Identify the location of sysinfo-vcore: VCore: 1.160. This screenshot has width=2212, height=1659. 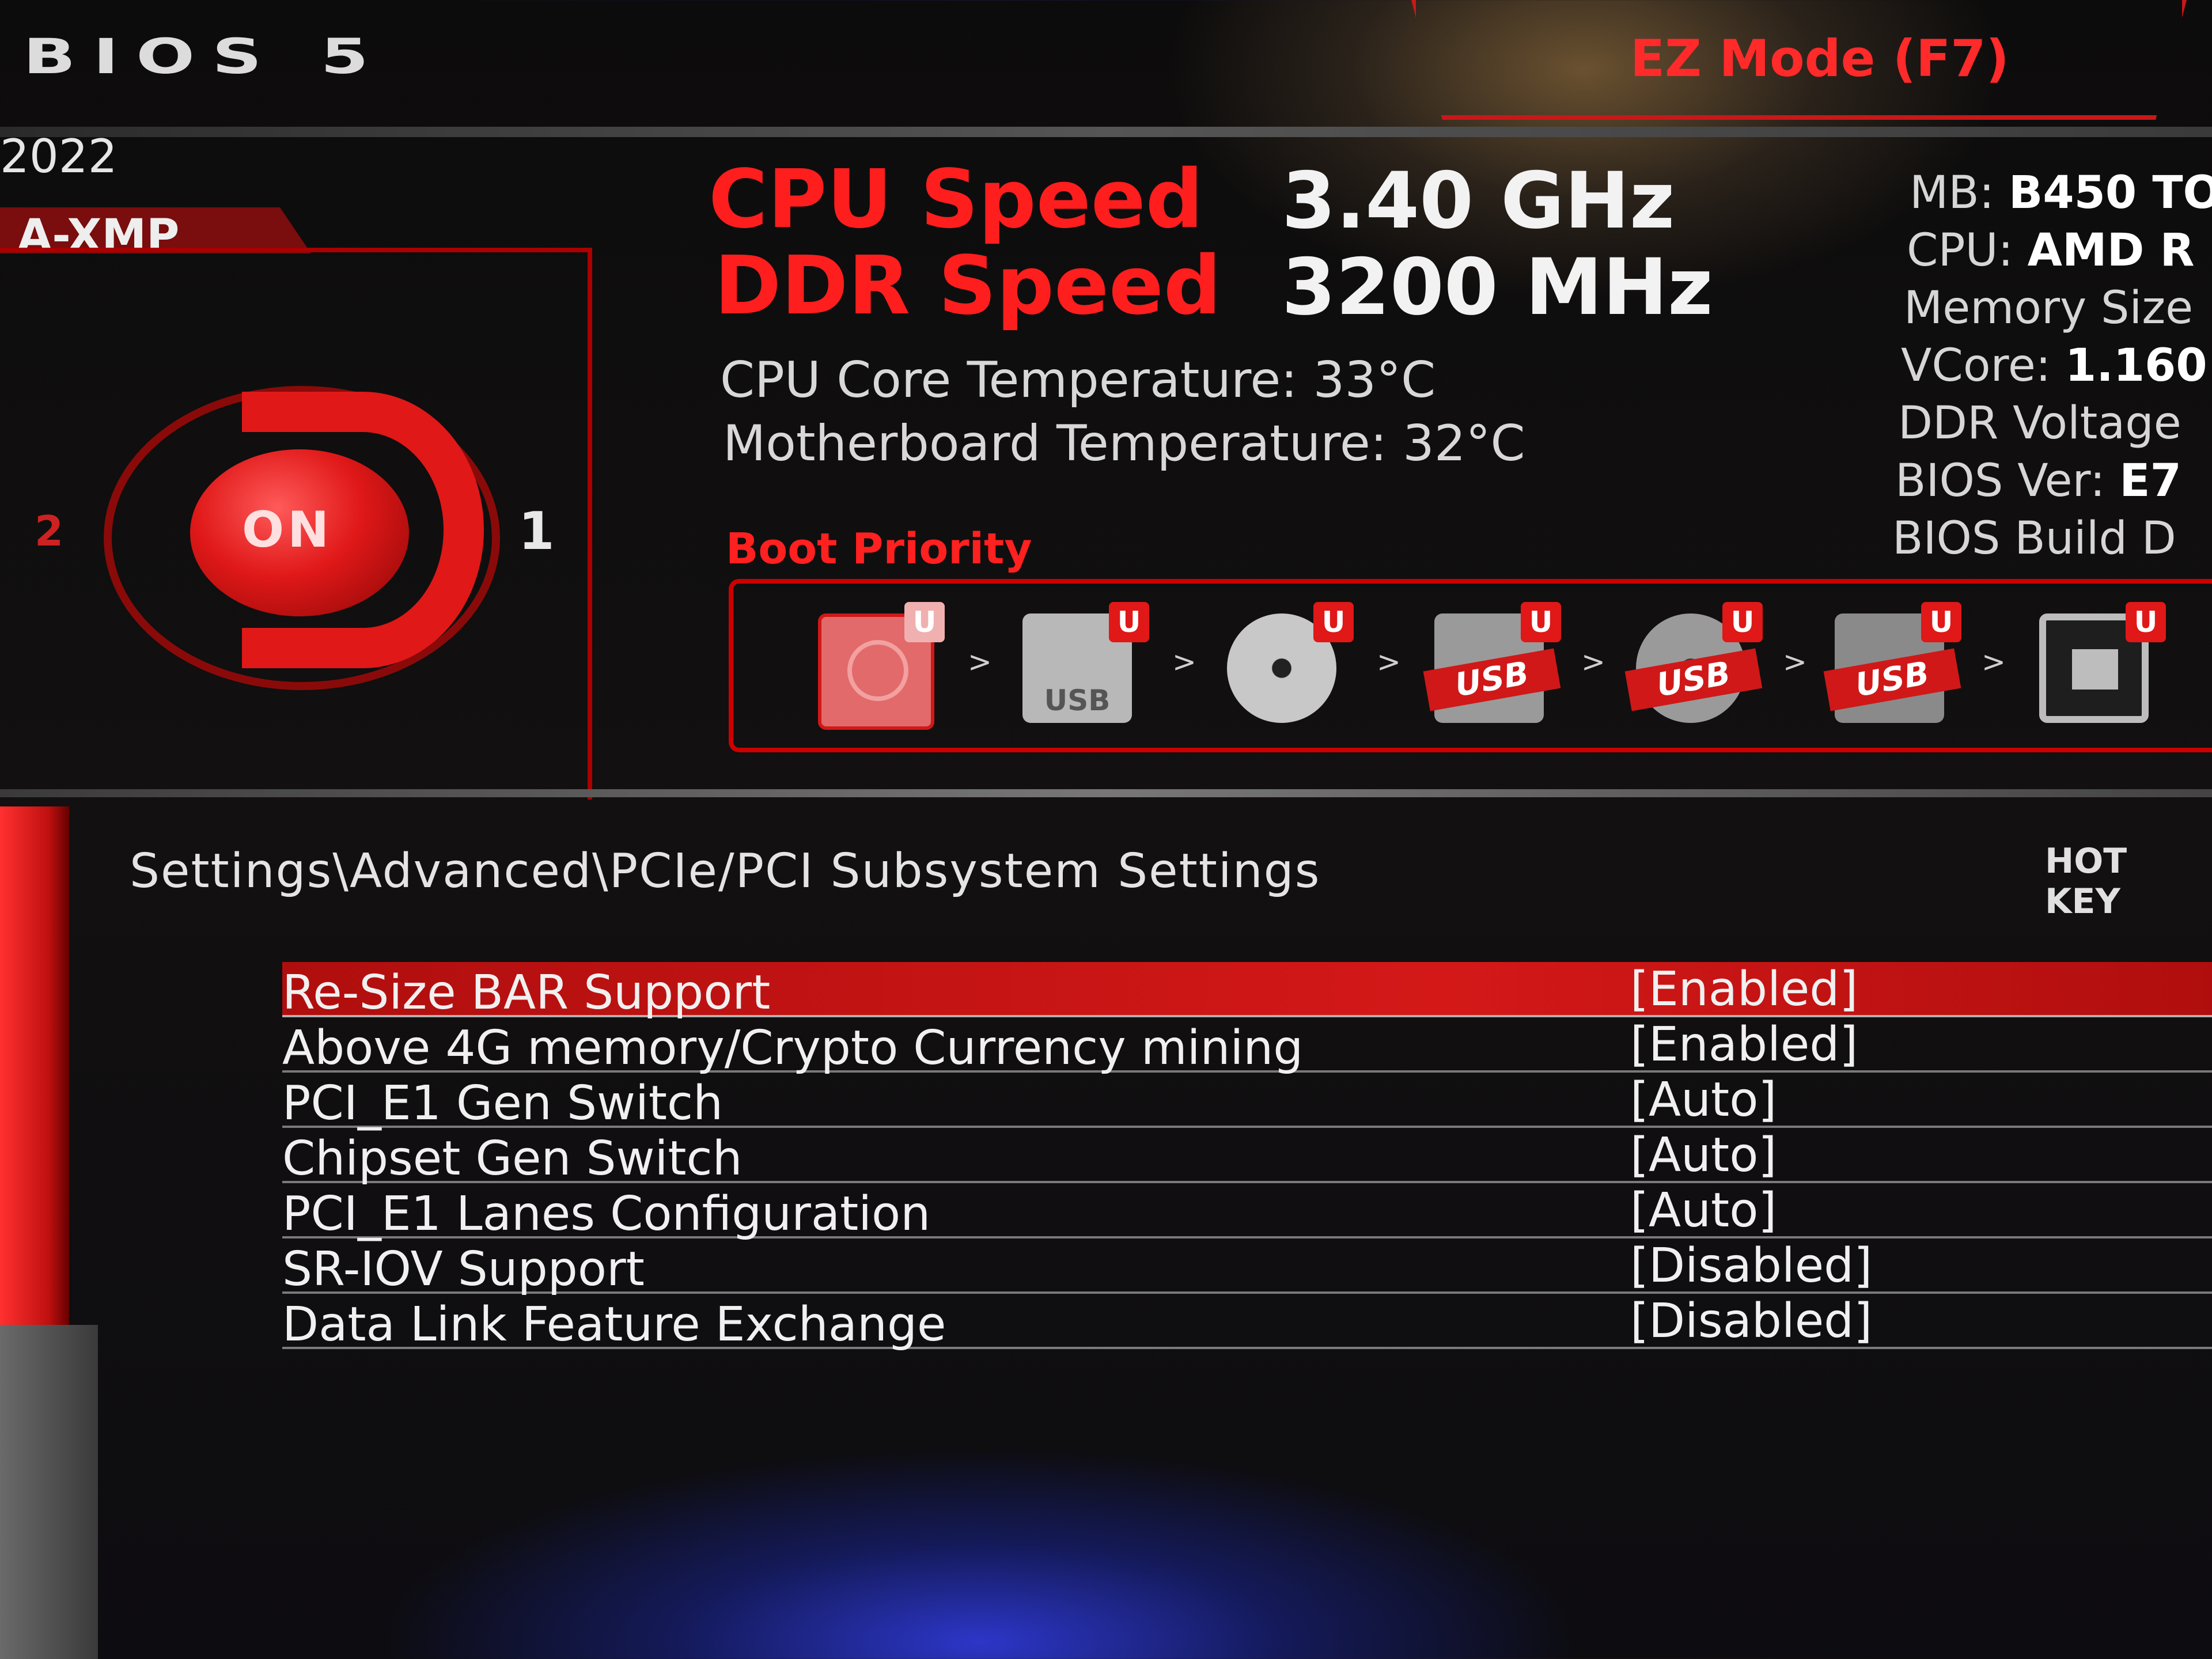
(2054, 366).